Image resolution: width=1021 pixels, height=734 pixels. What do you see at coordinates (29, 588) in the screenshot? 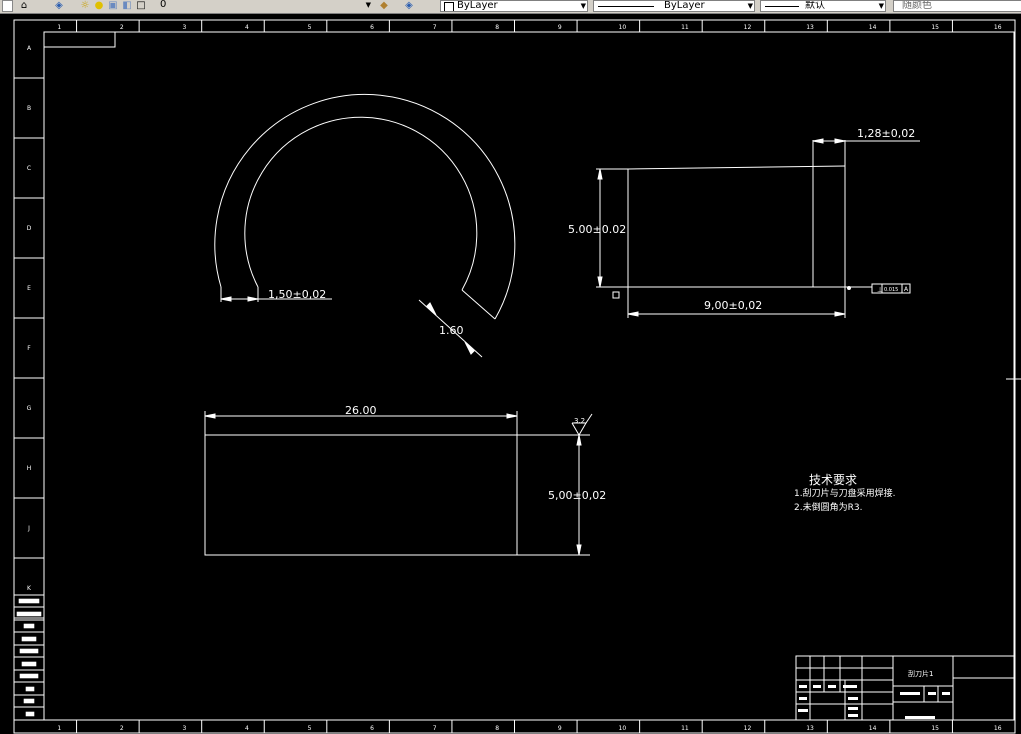
I see `row-label: K` at bounding box center [29, 588].